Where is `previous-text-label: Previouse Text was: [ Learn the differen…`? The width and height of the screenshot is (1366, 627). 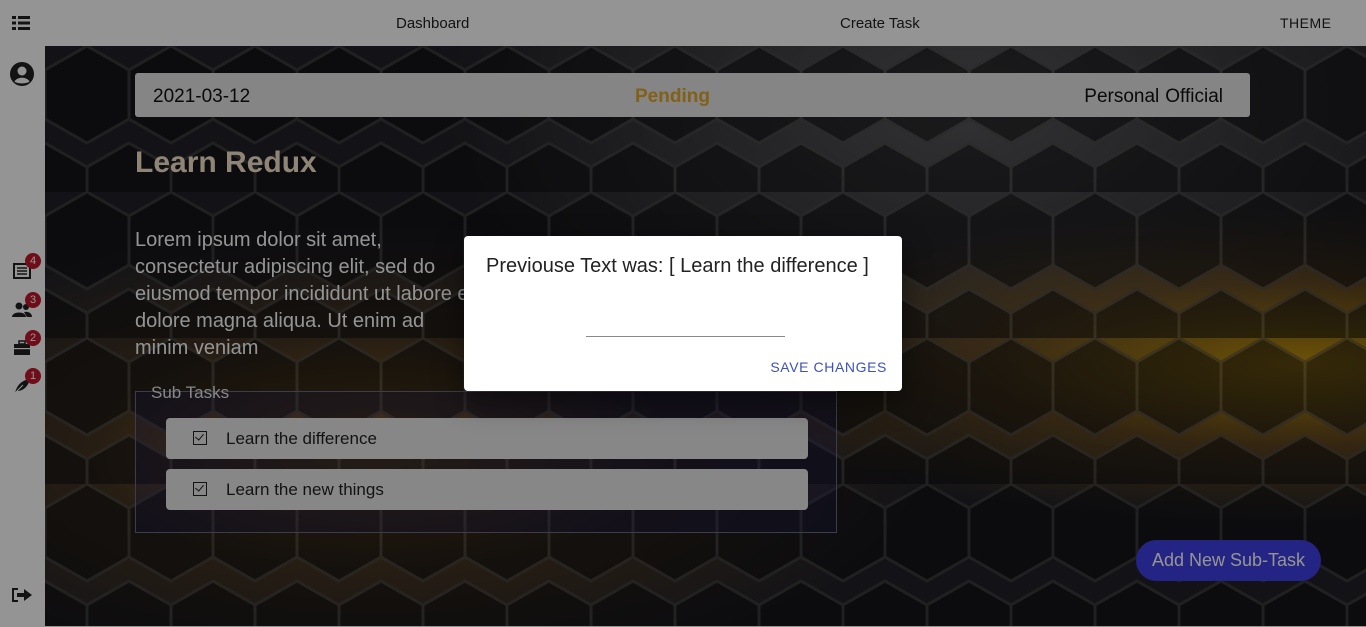 previous-text-label: Previouse Text was: [ Learn the differen… is located at coordinates (677, 266).